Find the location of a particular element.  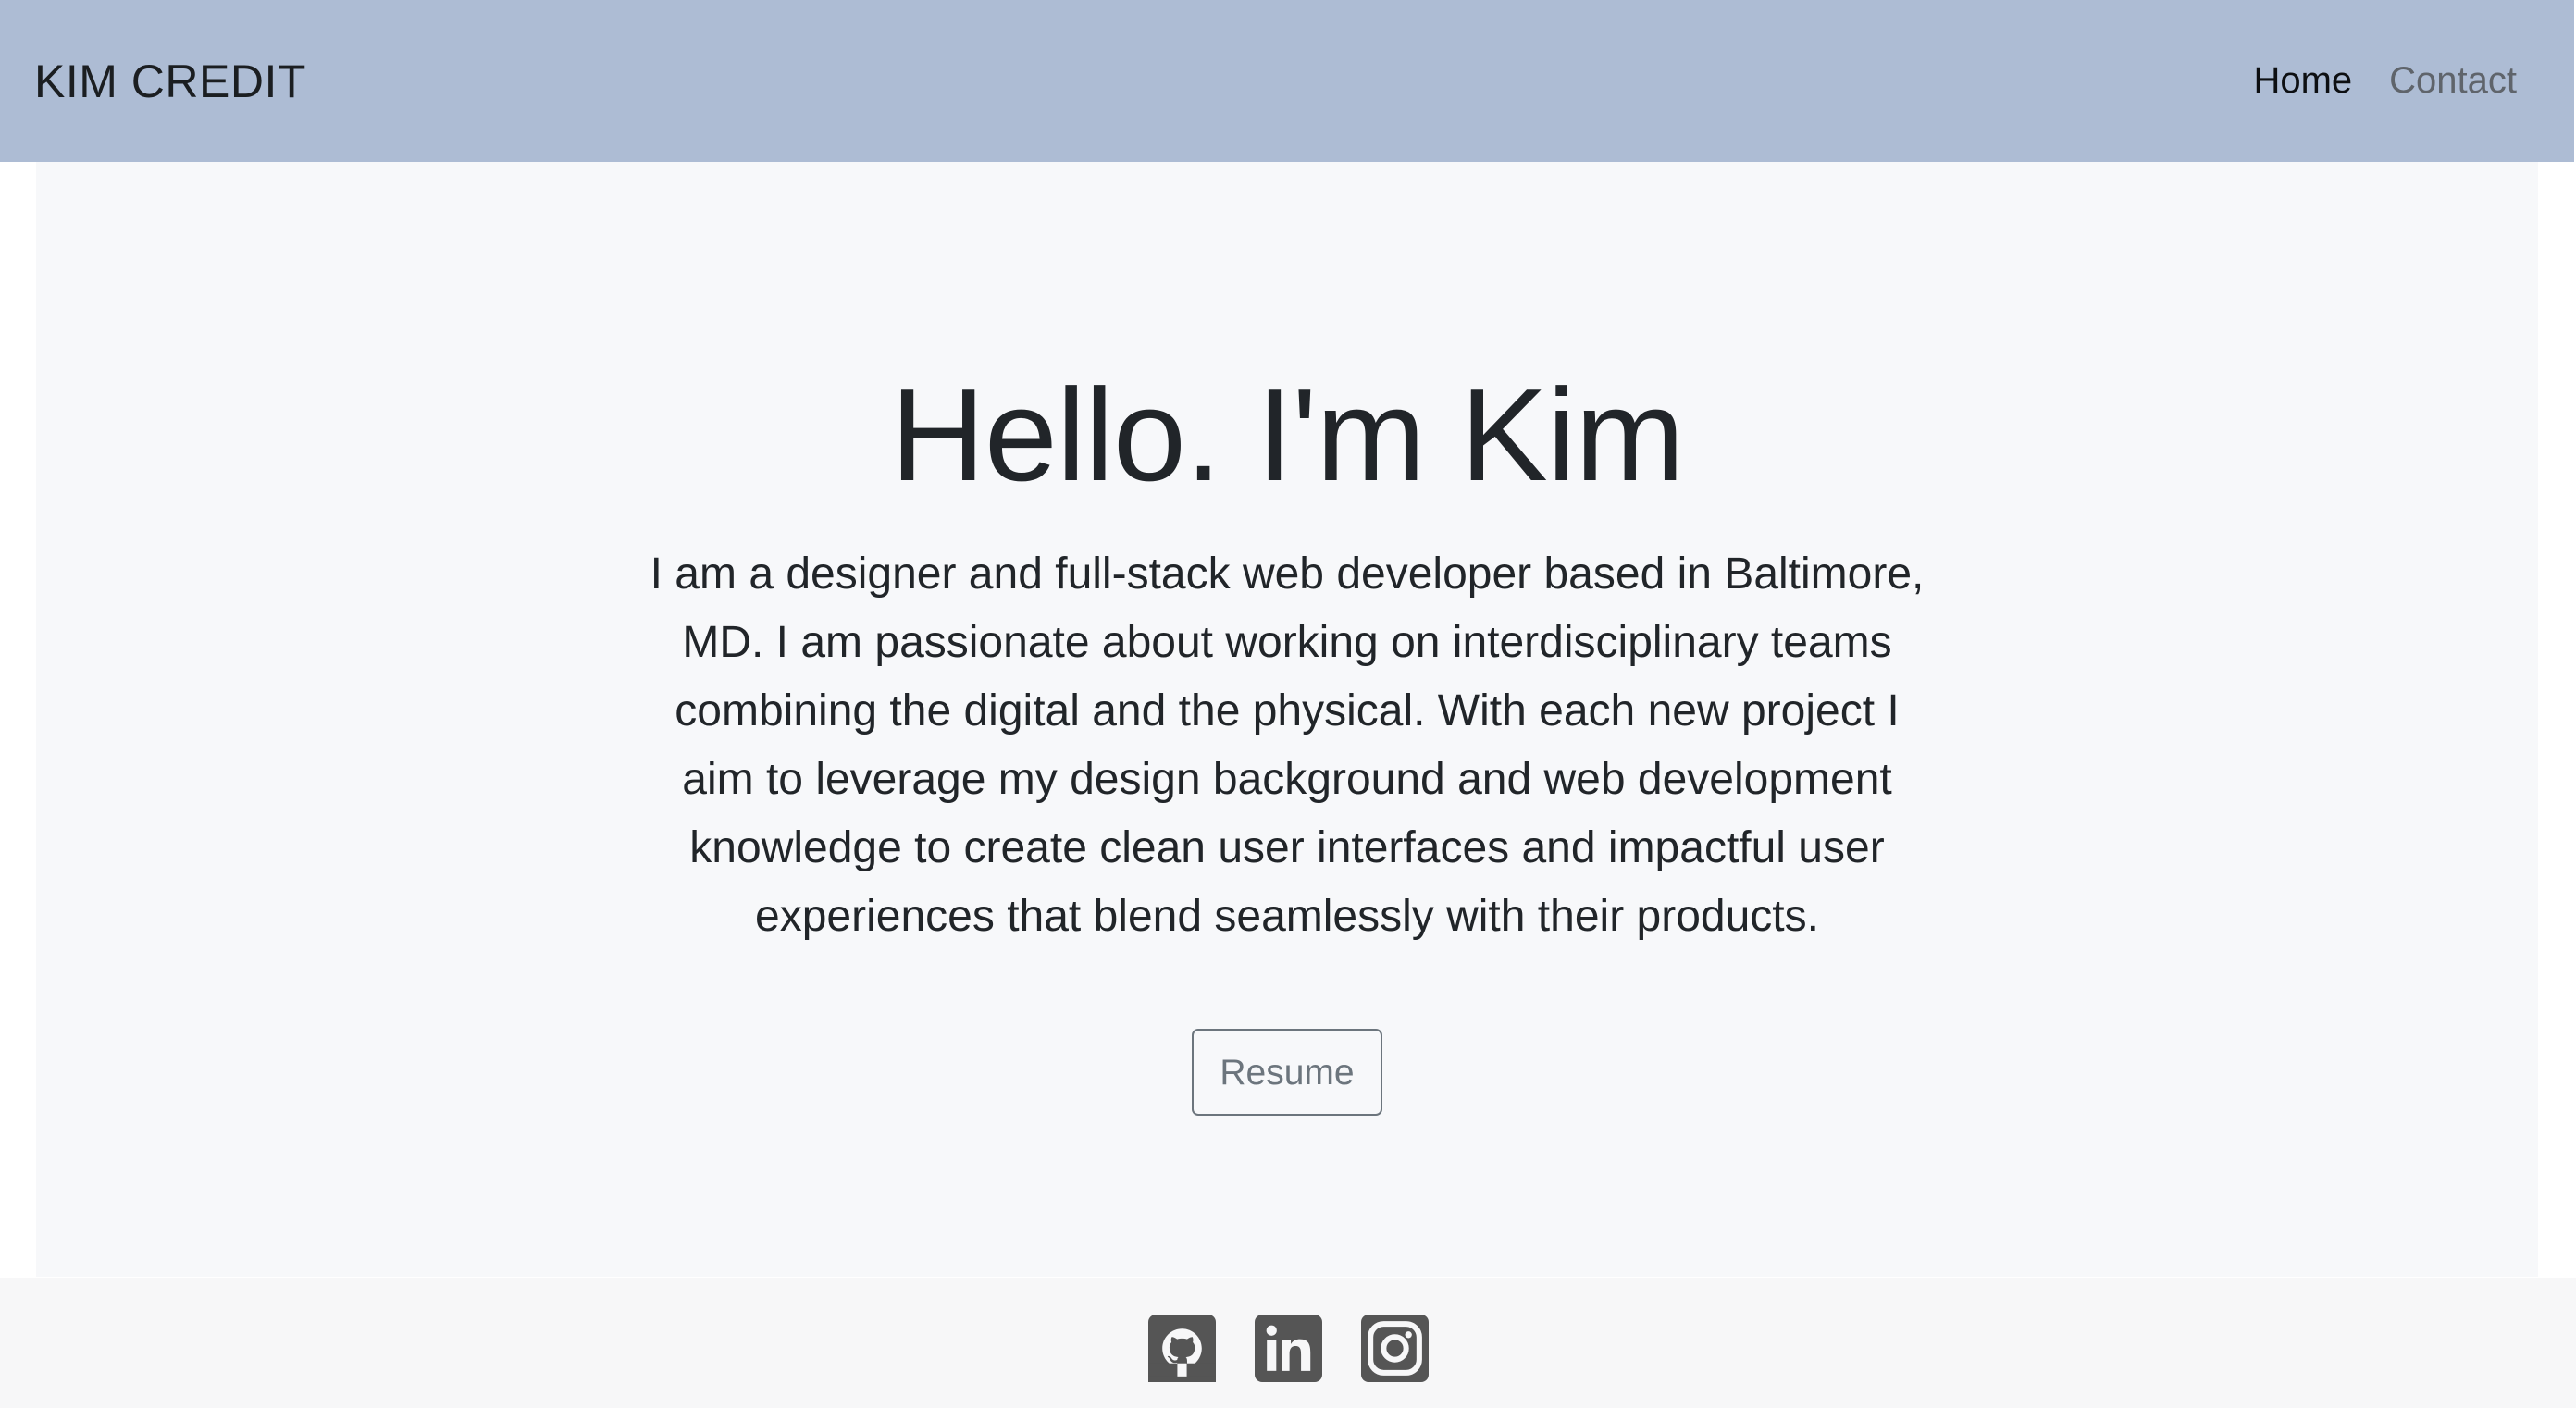

nav-home-link: Home is located at coordinates (2303, 81).